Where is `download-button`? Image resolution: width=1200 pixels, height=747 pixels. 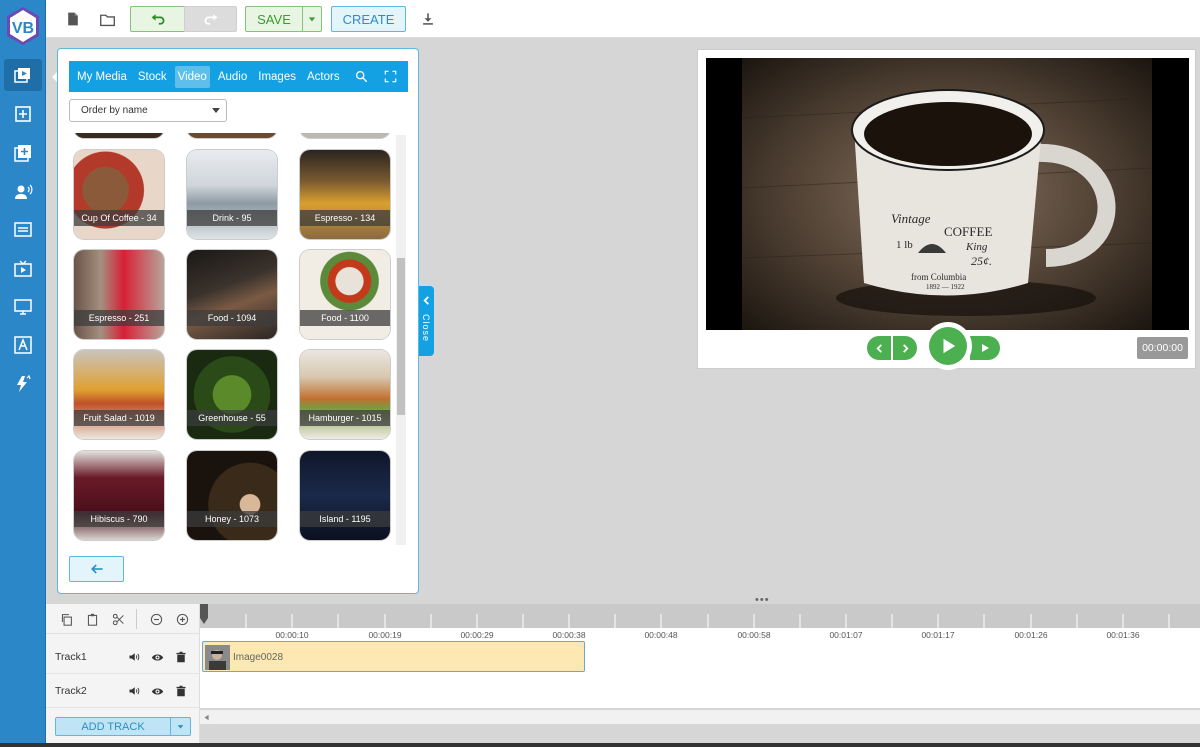
download-button is located at coordinates (428, 19).